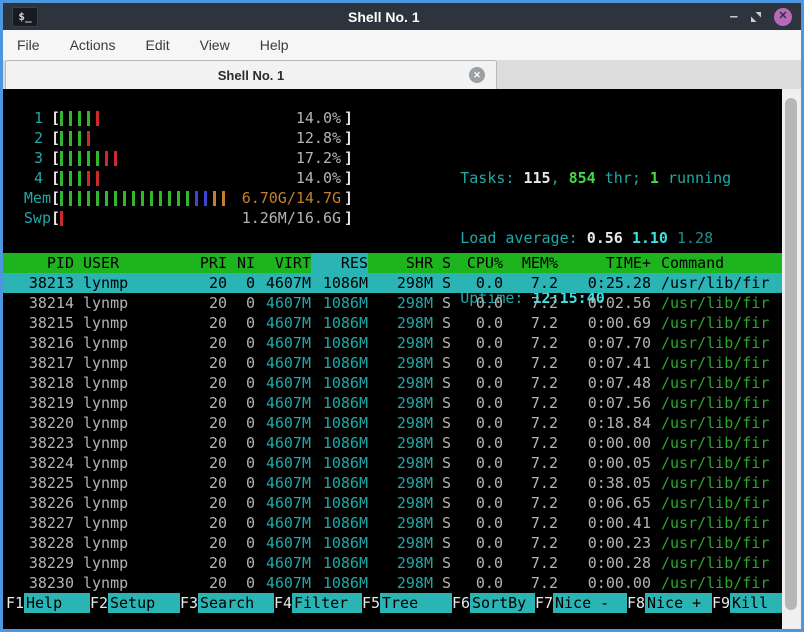  I want to click on column-header-pid: PID, so click(42, 263).